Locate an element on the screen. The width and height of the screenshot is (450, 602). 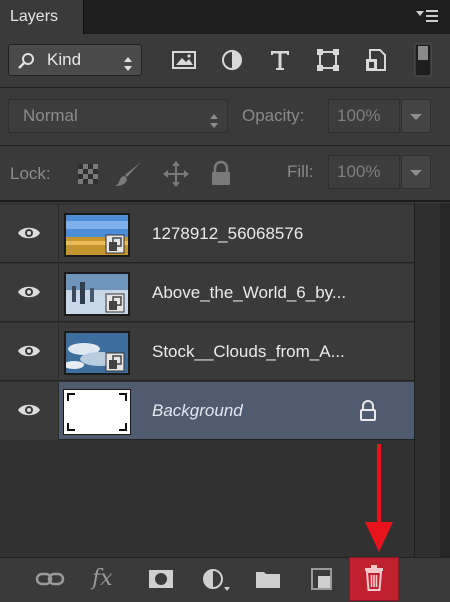
link-layers-icon is located at coordinates (50, 579).